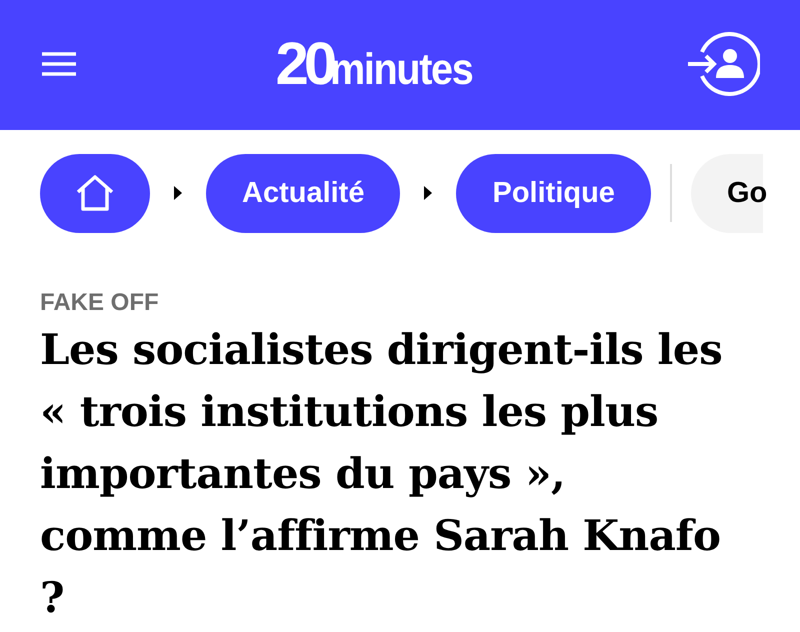 This screenshot has height=632, width=800. Describe the element at coordinates (382, 63) in the screenshot. I see `site-logo: 20minutes` at that location.